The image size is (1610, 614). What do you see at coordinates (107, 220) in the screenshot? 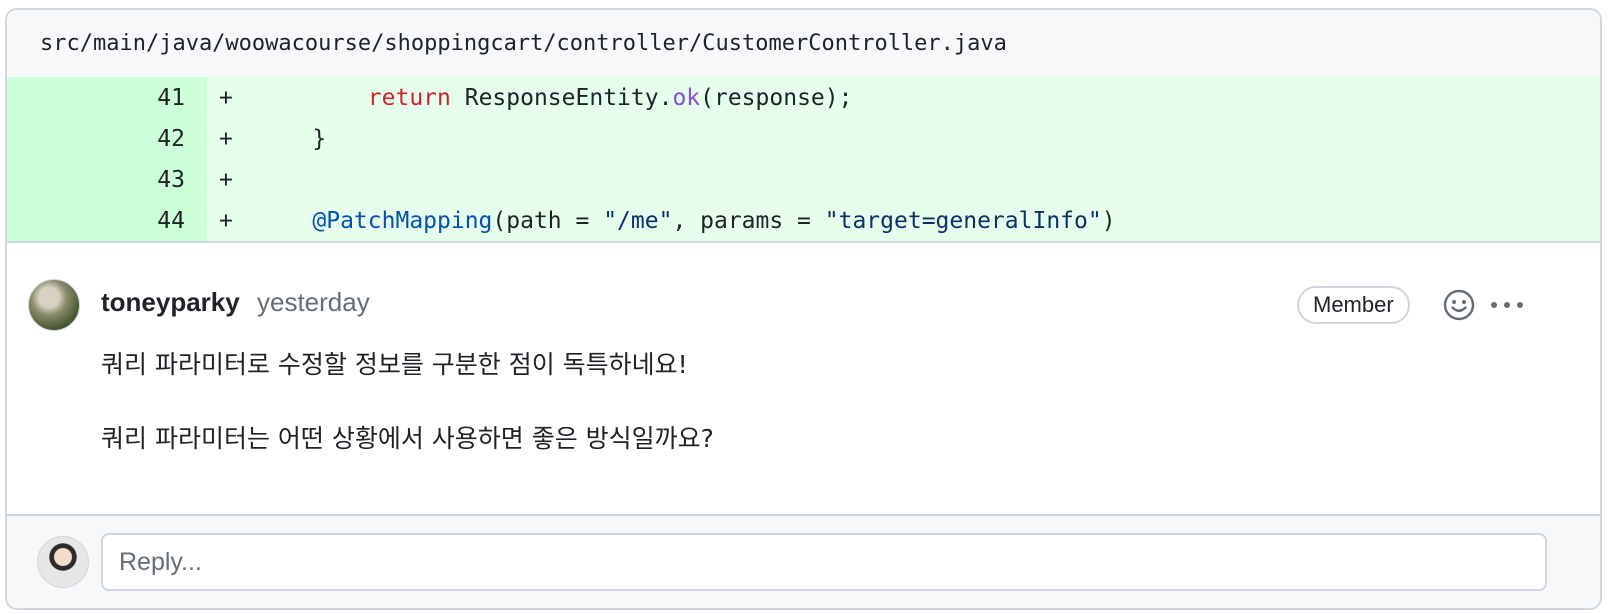
I see `line-number: 44` at bounding box center [107, 220].